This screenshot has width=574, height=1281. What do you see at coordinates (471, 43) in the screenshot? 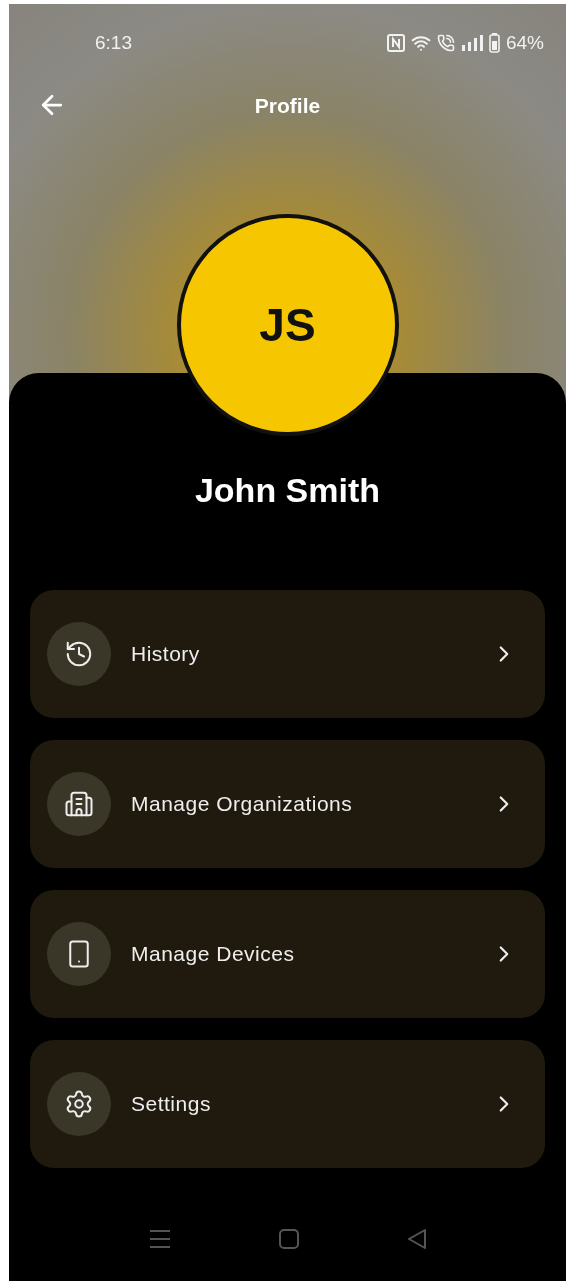
I see `signal-icon` at bounding box center [471, 43].